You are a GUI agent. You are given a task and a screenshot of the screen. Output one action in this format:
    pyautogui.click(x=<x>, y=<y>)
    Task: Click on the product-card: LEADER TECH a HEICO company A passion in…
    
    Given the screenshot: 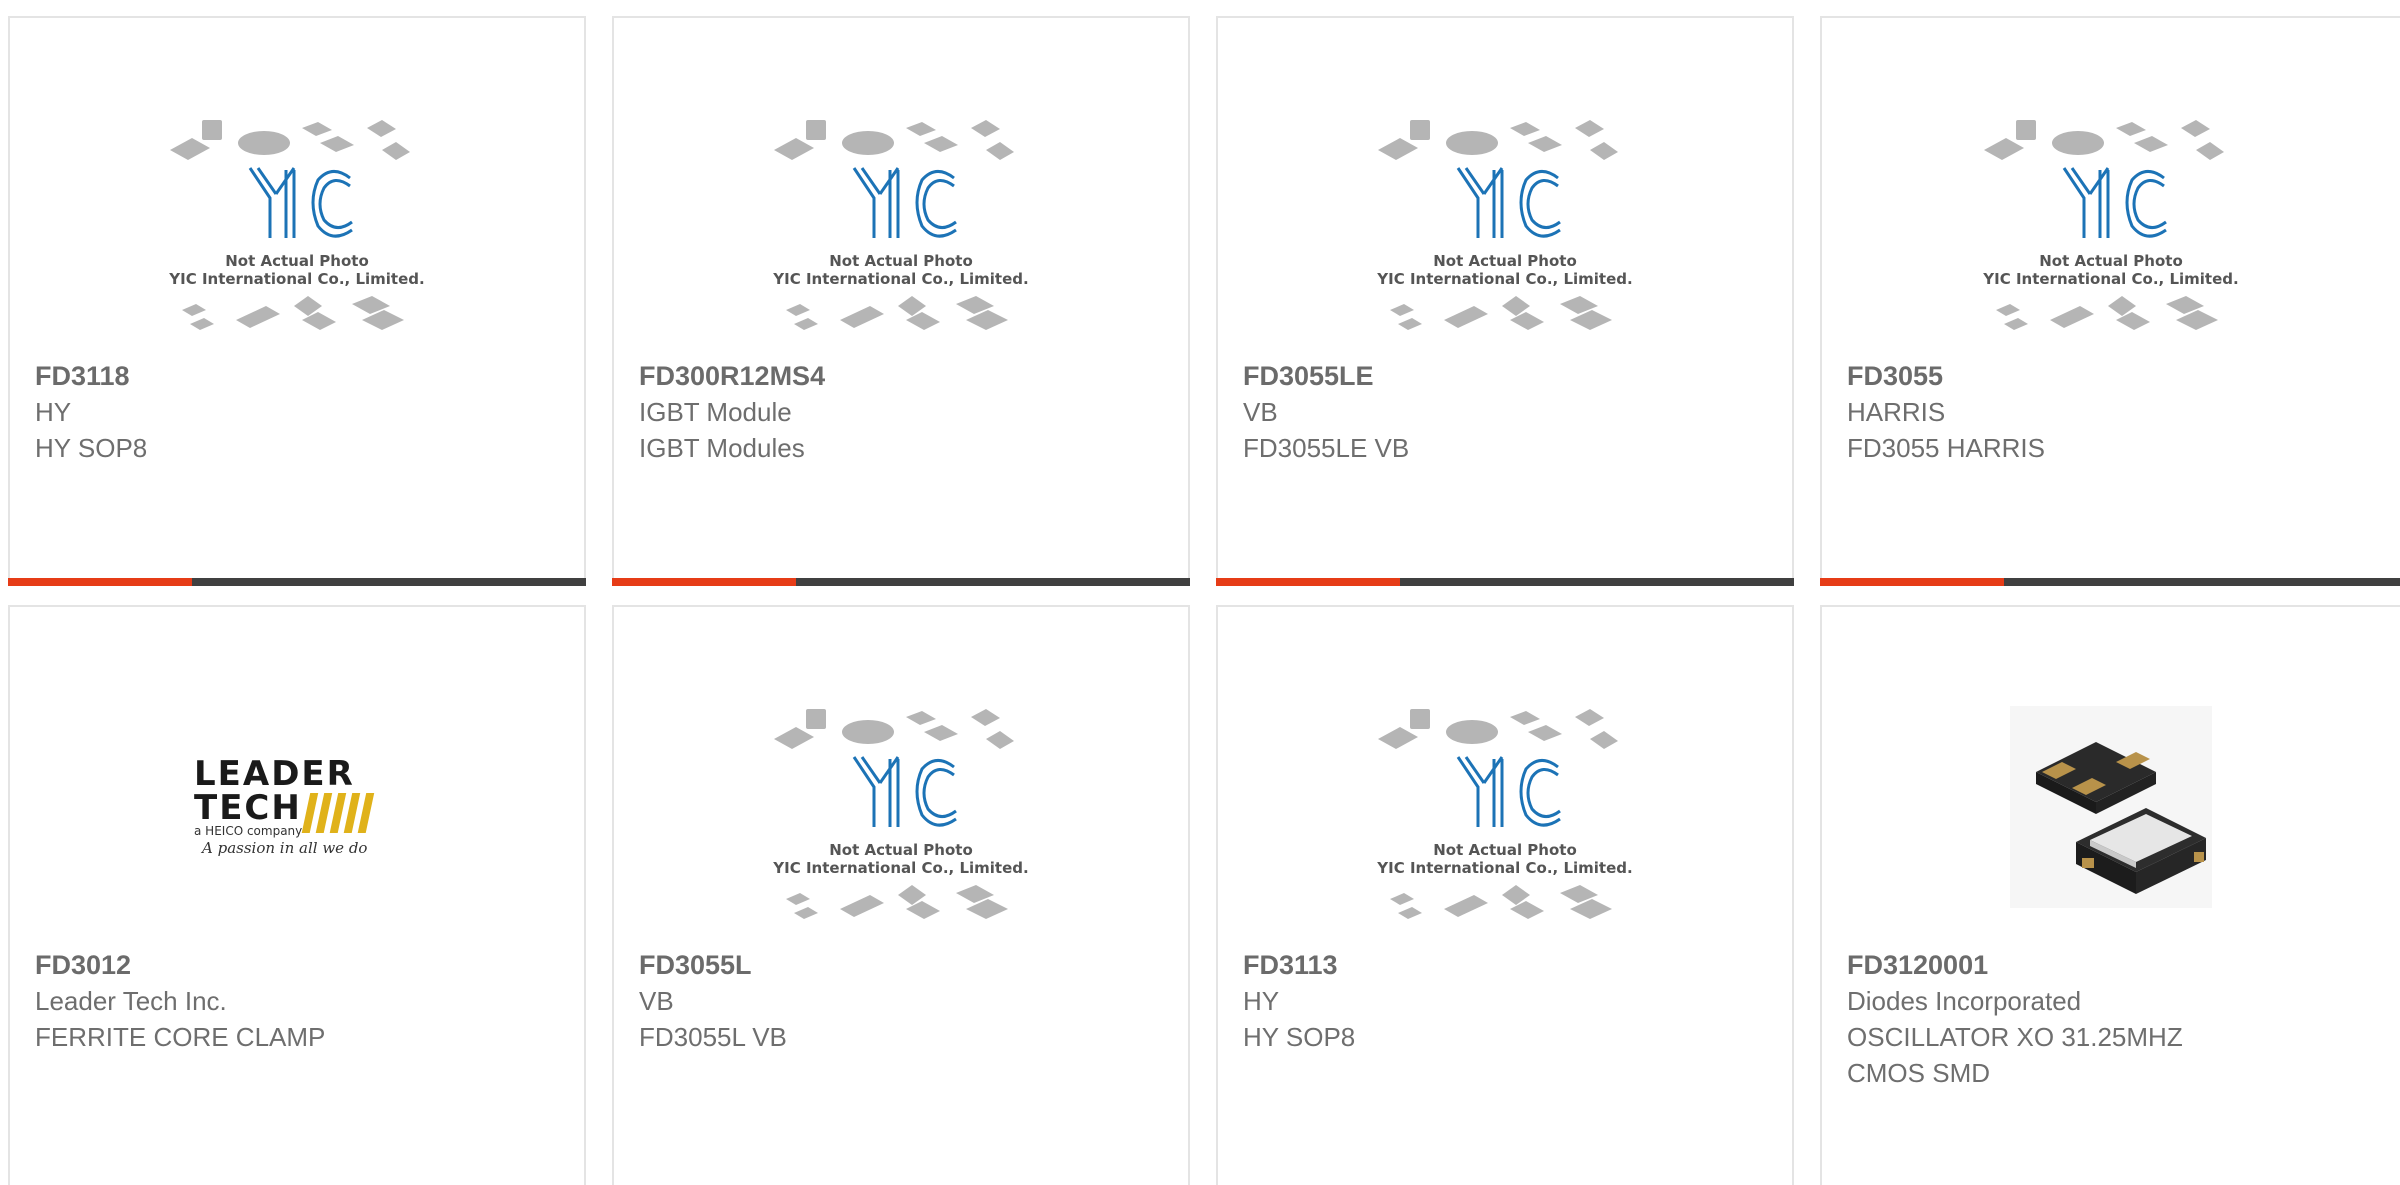 What is the action you would take?
    pyautogui.click(x=297, y=895)
    